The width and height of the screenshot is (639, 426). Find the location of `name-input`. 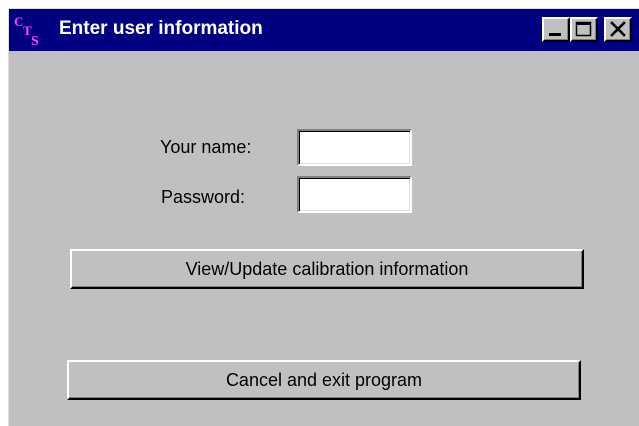

name-input is located at coordinates (354, 147).